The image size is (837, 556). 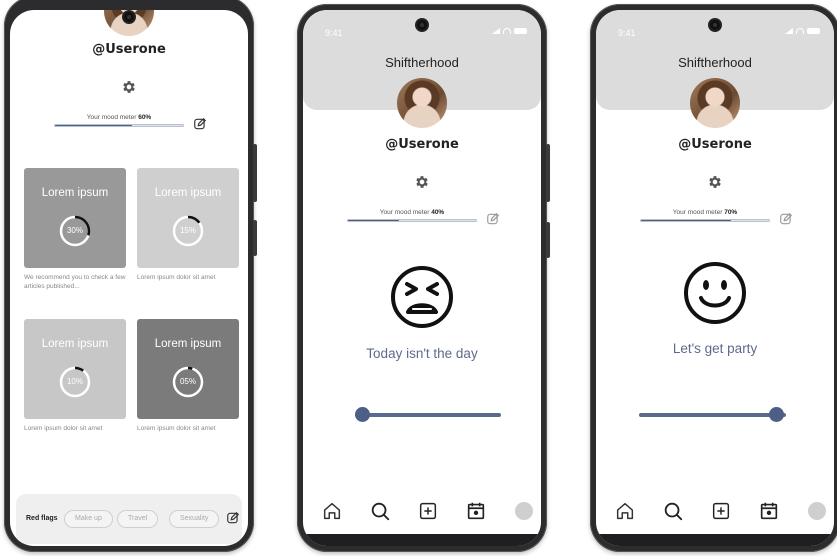 I want to click on mood-message: Let's get party, so click(x=715, y=348).